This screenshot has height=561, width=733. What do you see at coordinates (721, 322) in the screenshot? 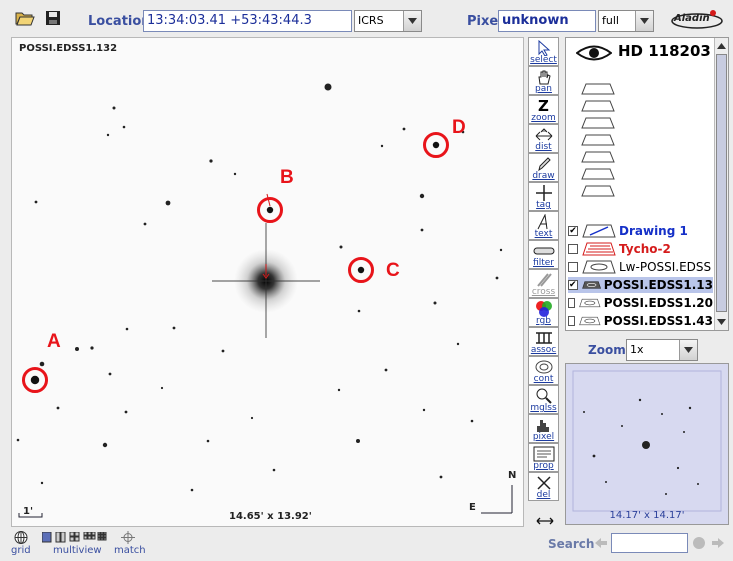
I see `scroll-down-icon` at bounding box center [721, 322].